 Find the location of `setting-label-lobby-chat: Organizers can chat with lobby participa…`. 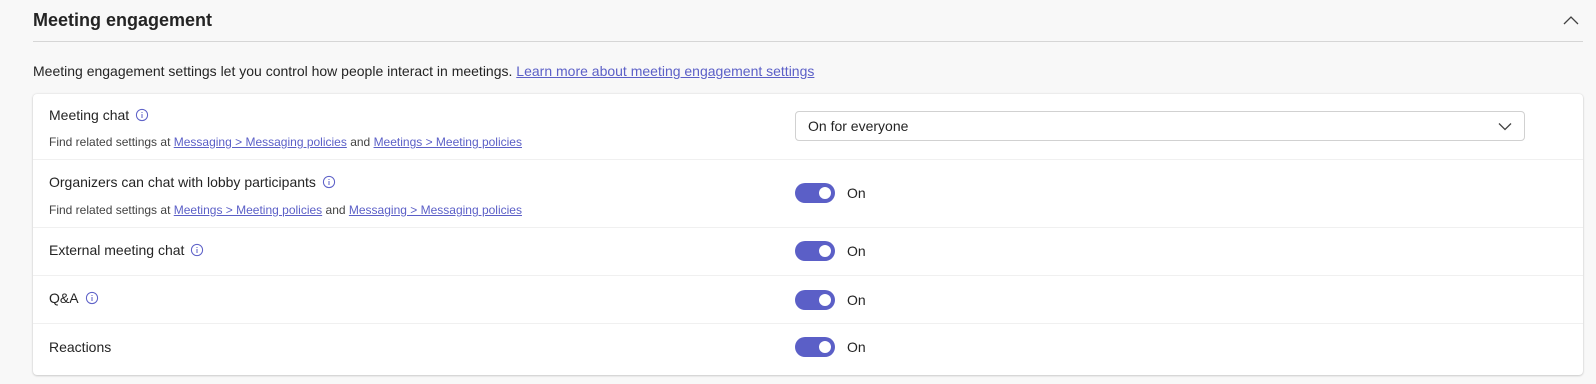

setting-label-lobby-chat: Organizers can chat with lobby participa… is located at coordinates (192, 182).